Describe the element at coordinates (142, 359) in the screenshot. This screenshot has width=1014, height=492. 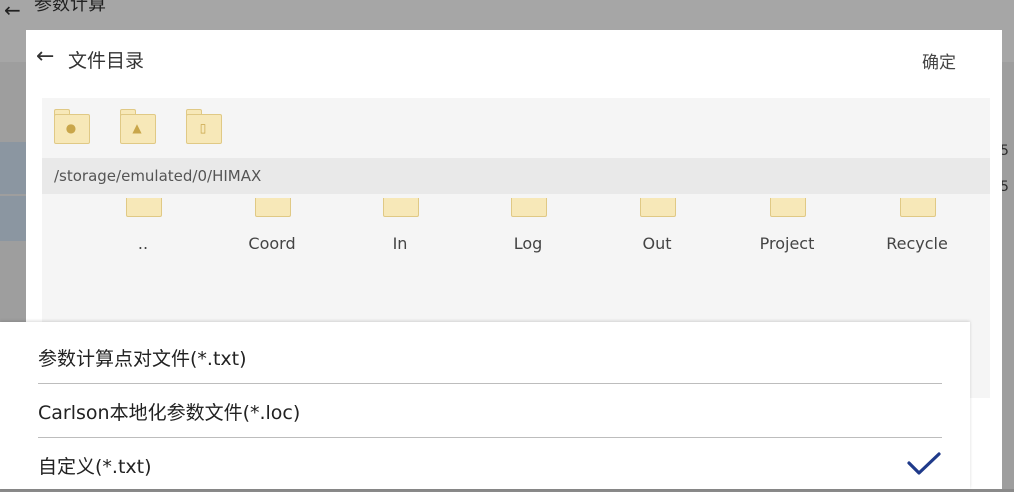
I see `file-type-label: 参数计算点对文件(*.txt)` at that location.